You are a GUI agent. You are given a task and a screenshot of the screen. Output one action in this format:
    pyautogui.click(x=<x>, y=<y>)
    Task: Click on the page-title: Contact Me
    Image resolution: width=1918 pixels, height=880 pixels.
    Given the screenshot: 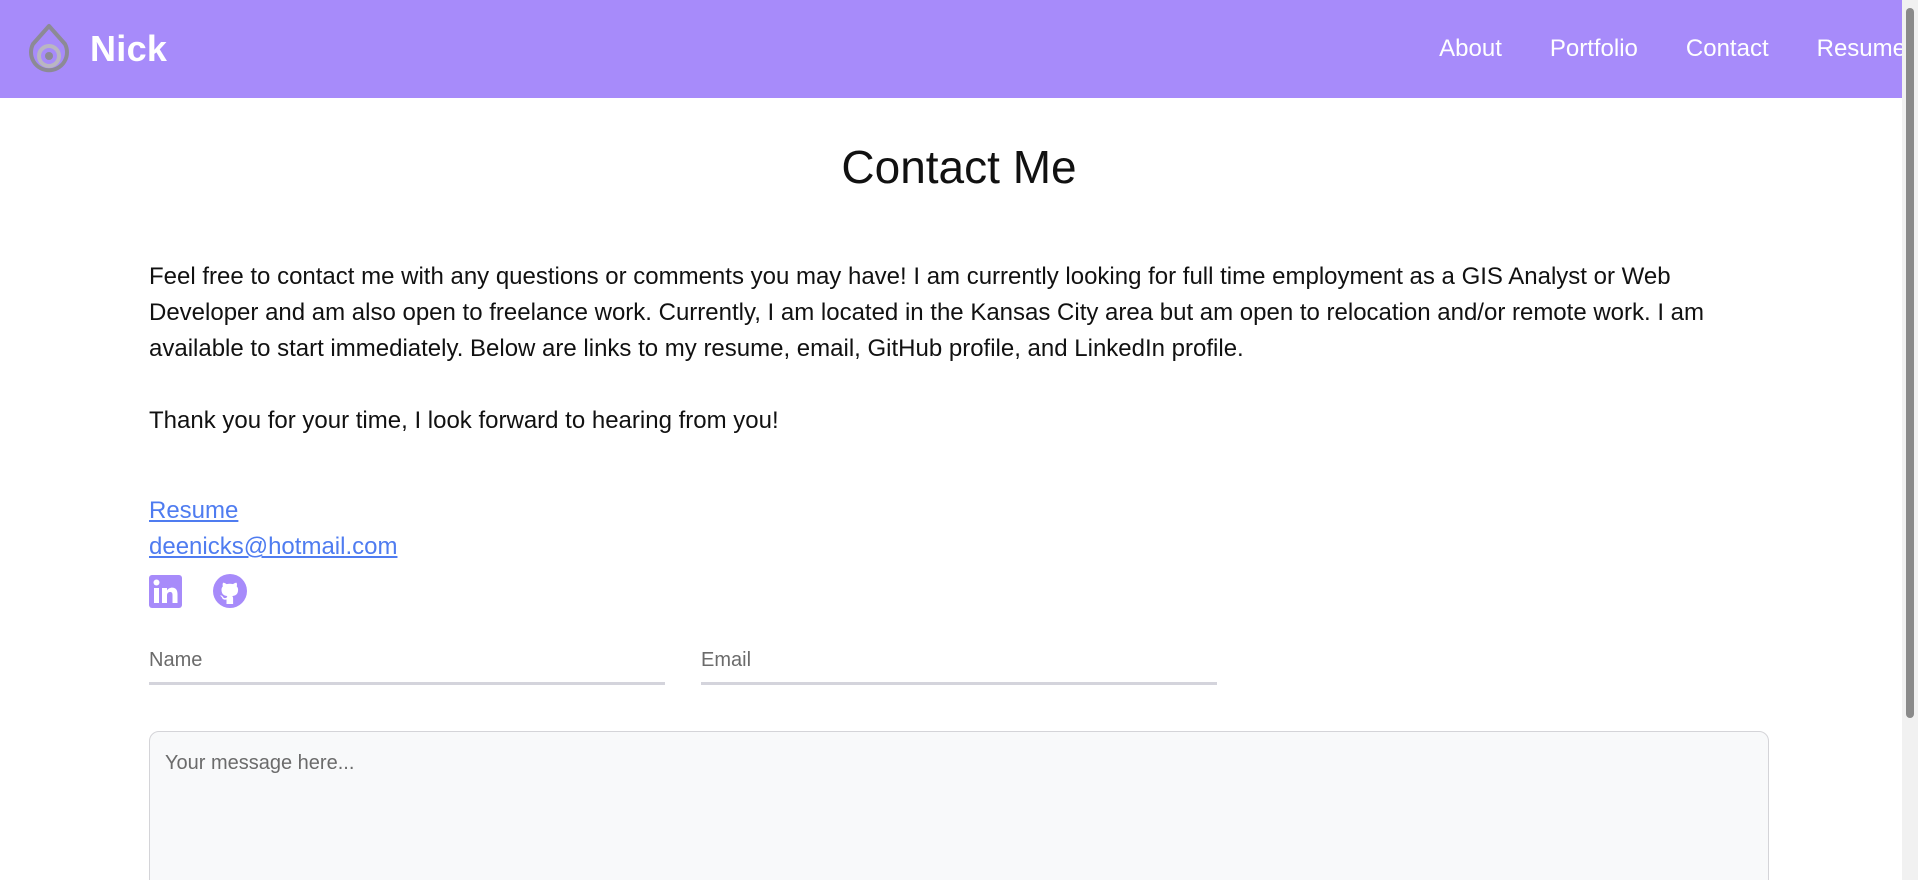 What is the action you would take?
    pyautogui.click(x=959, y=167)
    